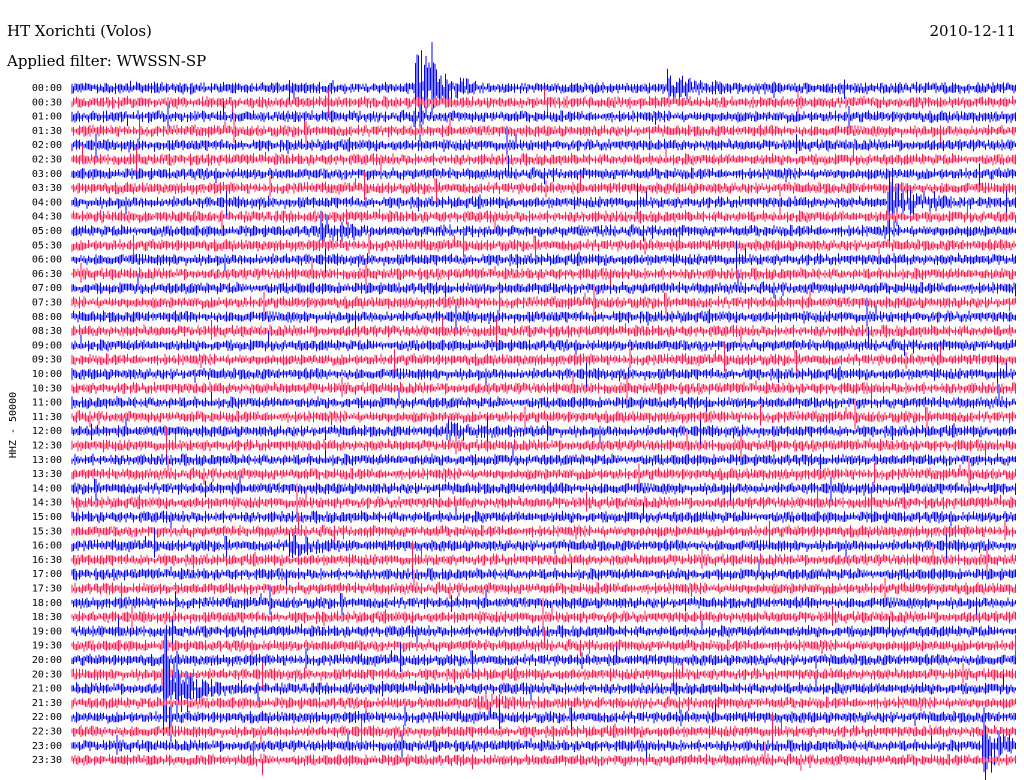  What do you see at coordinates (47, 474) in the screenshot?
I see `time-tick-label: 13:30` at bounding box center [47, 474].